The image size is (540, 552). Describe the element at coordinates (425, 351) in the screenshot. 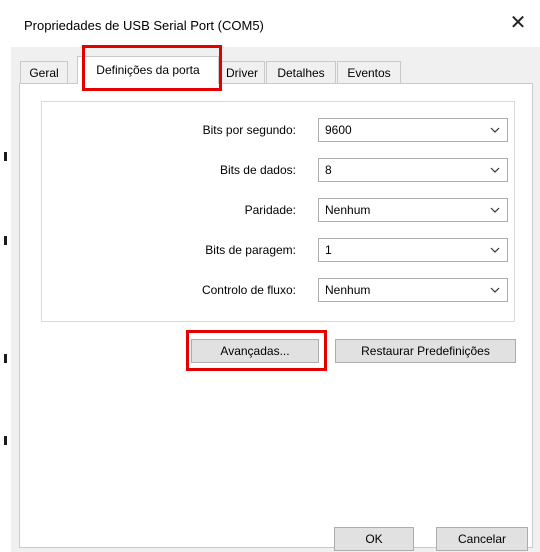

I see `restore-defaults-button: Restaurar Predefinições` at that location.